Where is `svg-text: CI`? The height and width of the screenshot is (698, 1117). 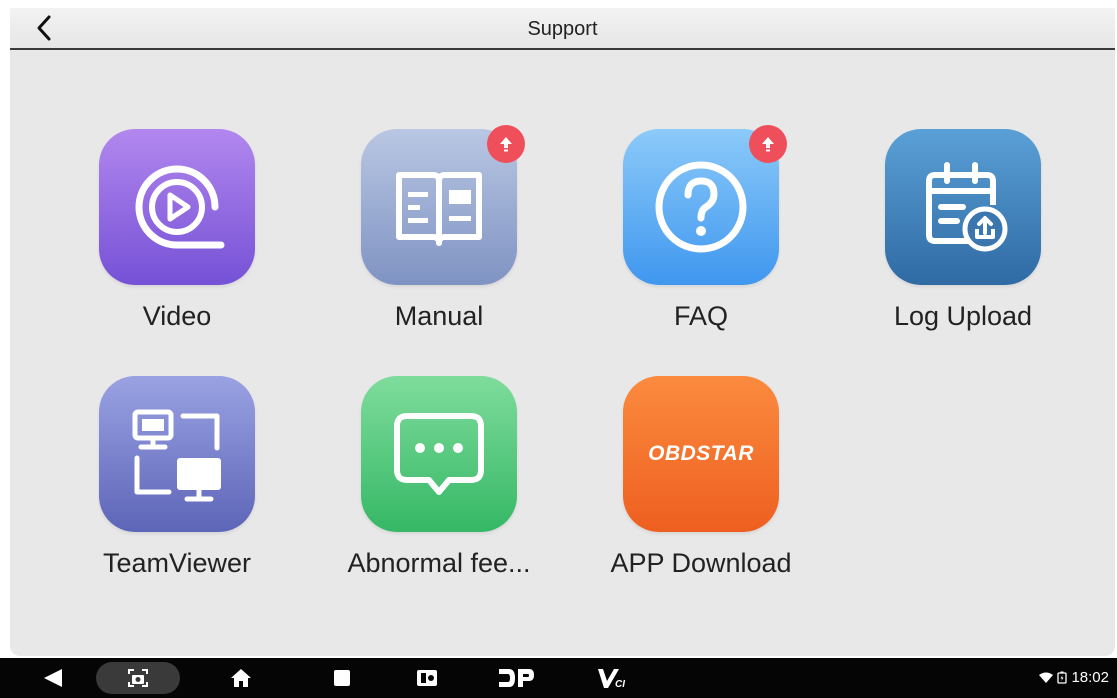 svg-text: CI is located at coordinates (620, 684).